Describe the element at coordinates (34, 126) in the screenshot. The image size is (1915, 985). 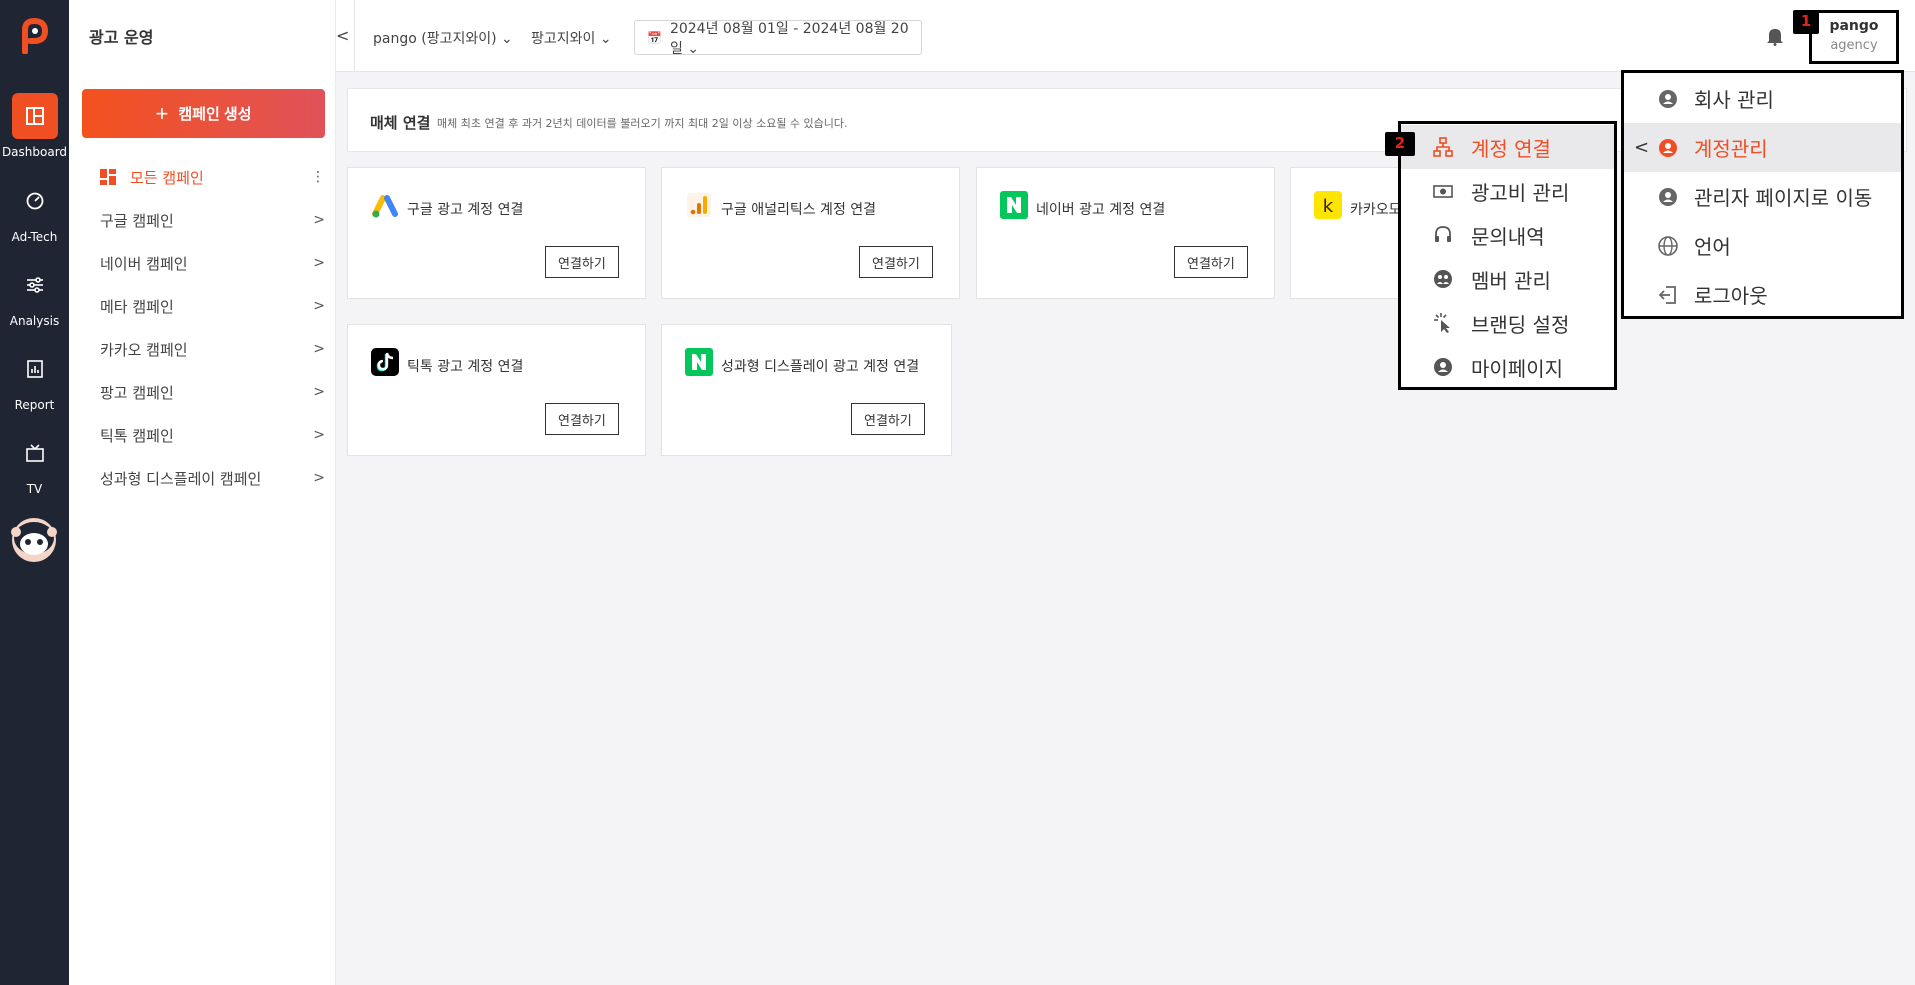
I see `rail-item-dashboard: Dashboard` at that location.